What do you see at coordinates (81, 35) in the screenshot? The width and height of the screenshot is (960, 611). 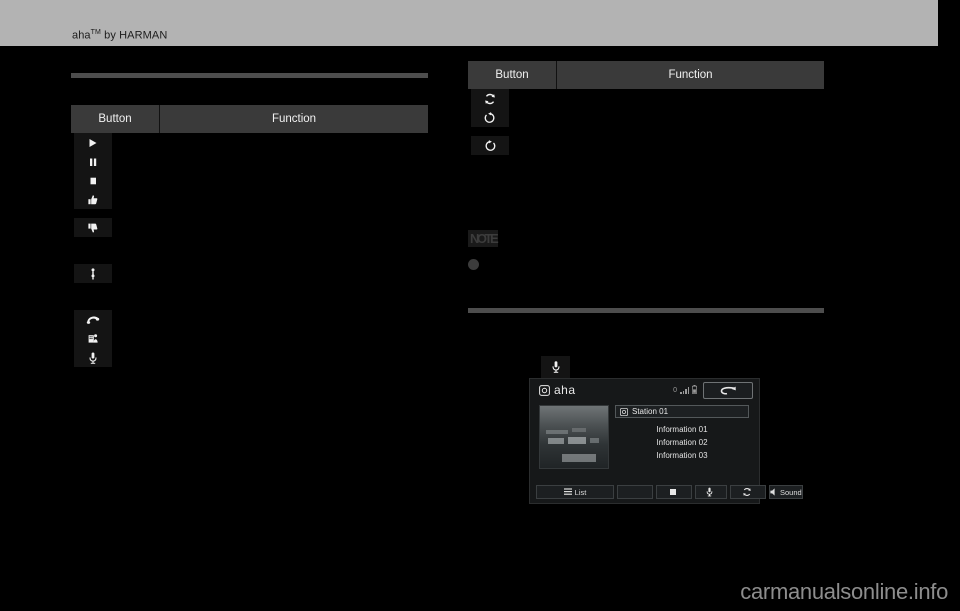 I see `page-title-main: aha` at bounding box center [81, 35].